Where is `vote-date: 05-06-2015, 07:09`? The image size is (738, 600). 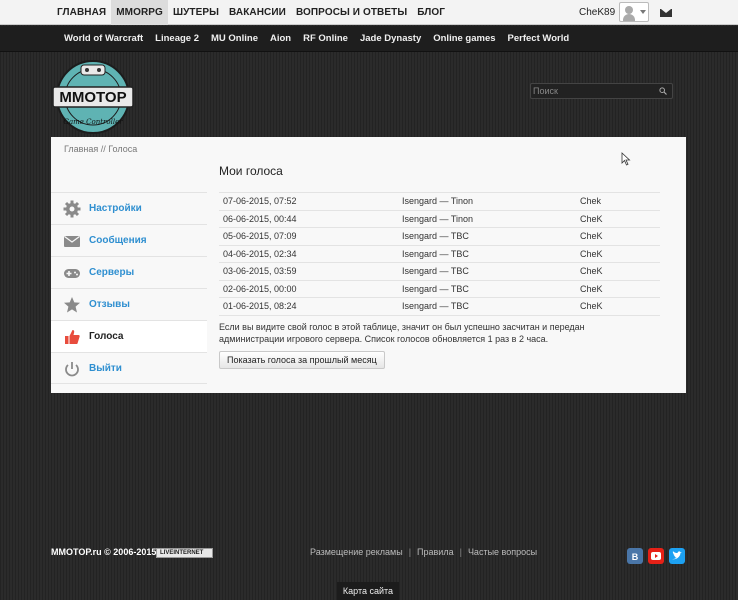 vote-date: 05-06-2015, 07:09 is located at coordinates (260, 236).